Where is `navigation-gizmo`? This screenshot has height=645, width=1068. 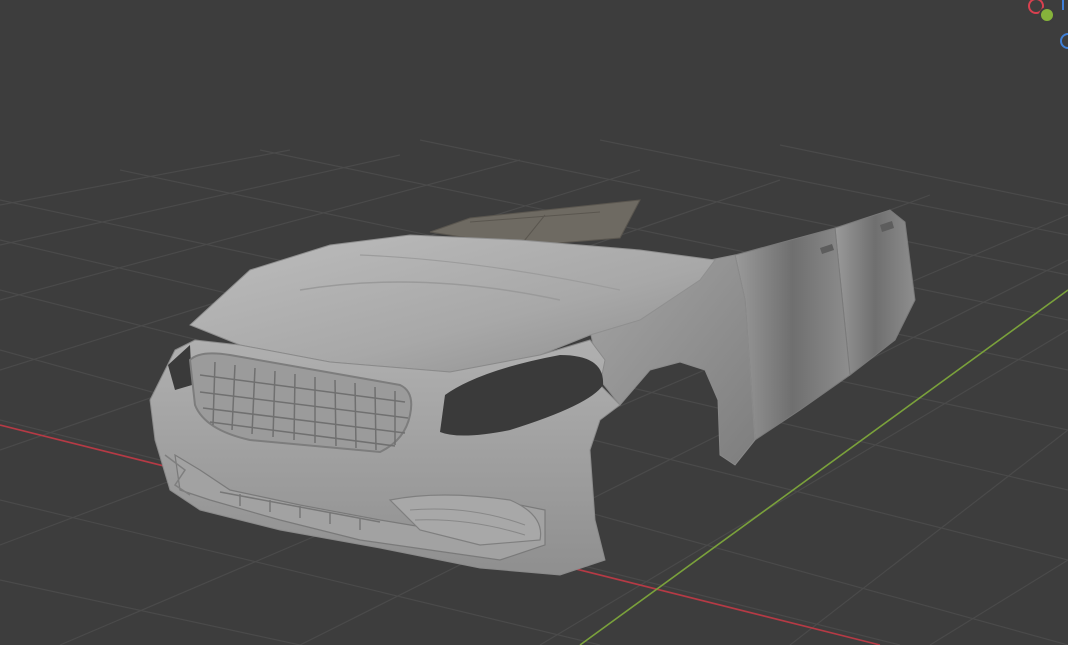
navigation-gizmo is located at coordinates (1043, 30).